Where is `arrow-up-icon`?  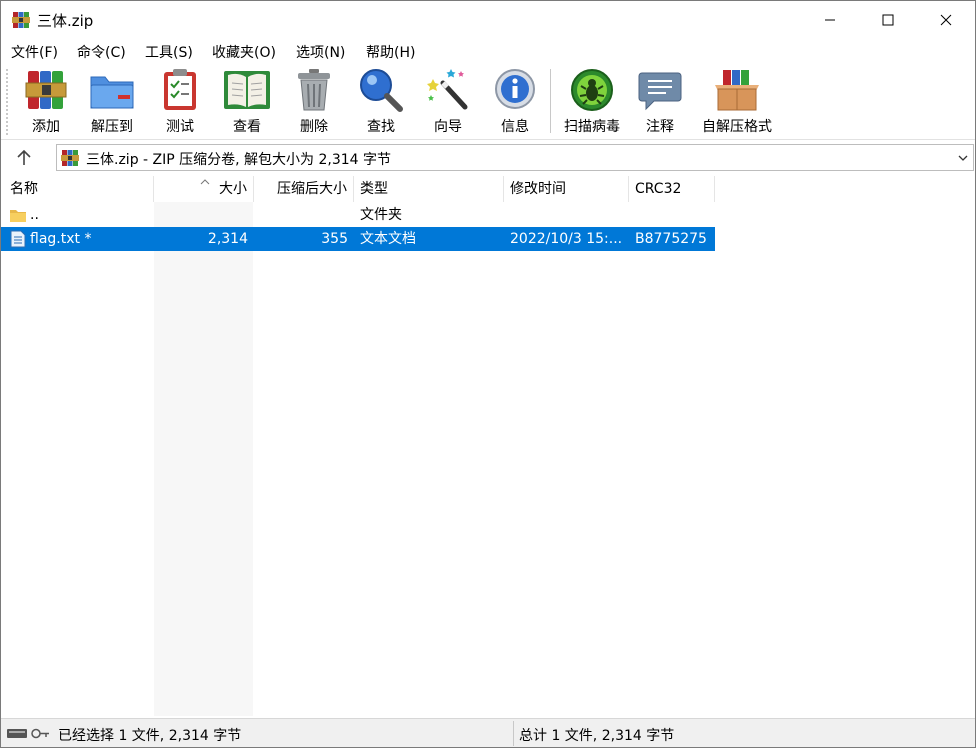
arrow-up-icon is located at coordinates (24, 157).